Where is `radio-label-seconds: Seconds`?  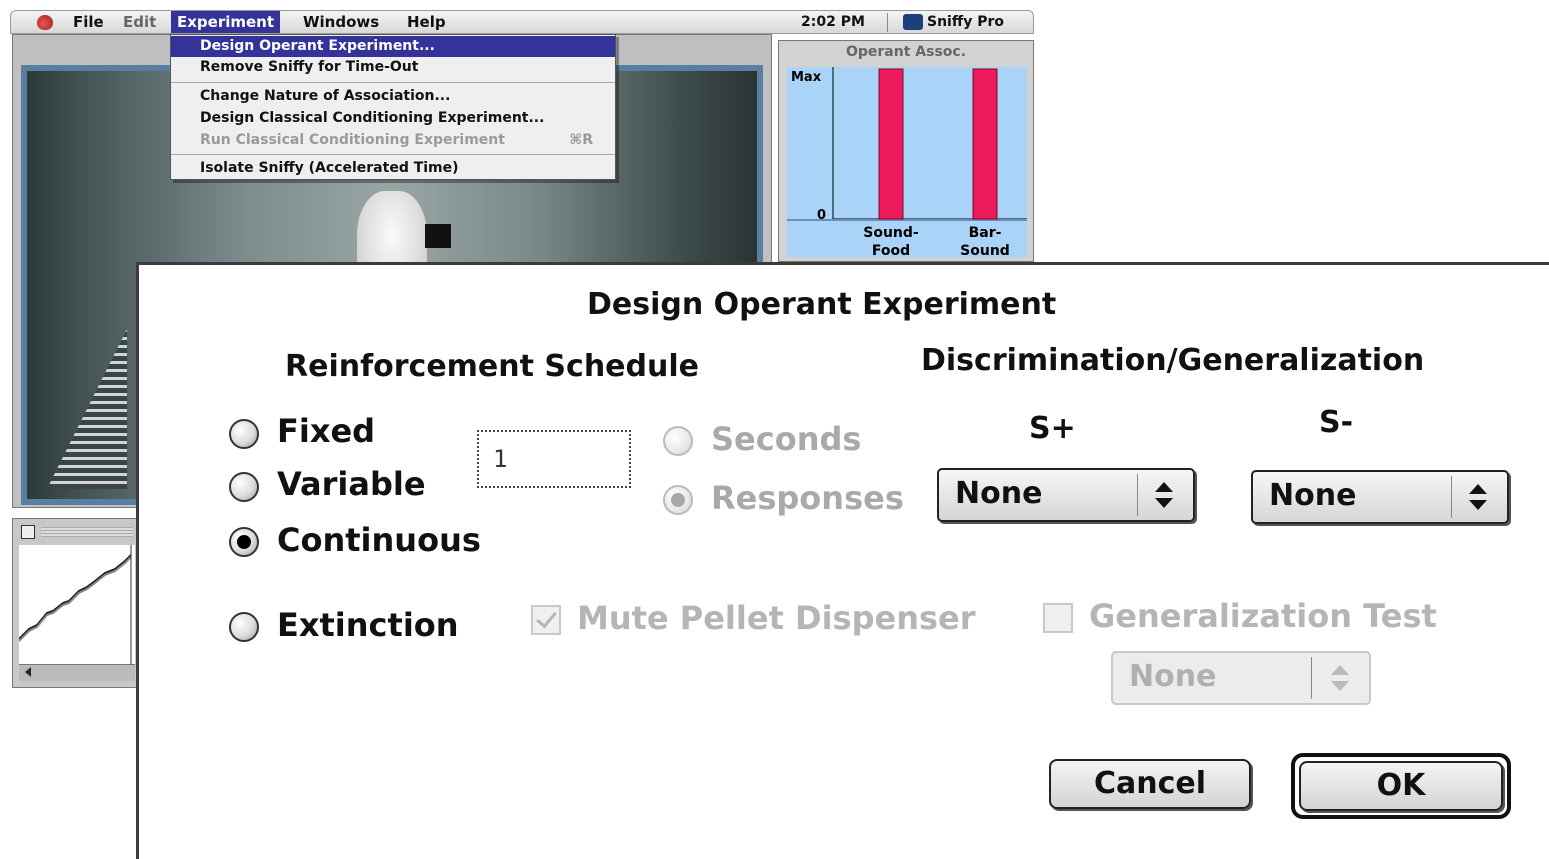
radio-label-seconds: Seconds is located at coordinates (786, 439).